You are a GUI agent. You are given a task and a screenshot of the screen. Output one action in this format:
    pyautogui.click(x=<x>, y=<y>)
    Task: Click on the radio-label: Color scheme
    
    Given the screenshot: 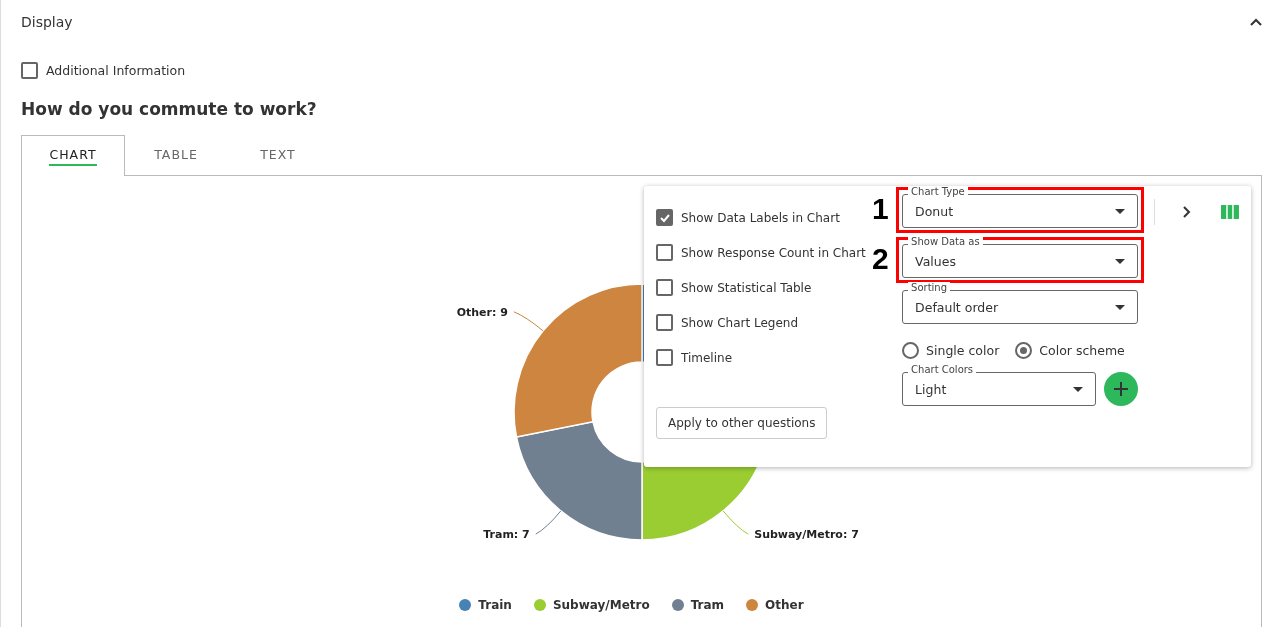 What is the action you would take?
    pyautogui.click(x=1082, y=350)
    